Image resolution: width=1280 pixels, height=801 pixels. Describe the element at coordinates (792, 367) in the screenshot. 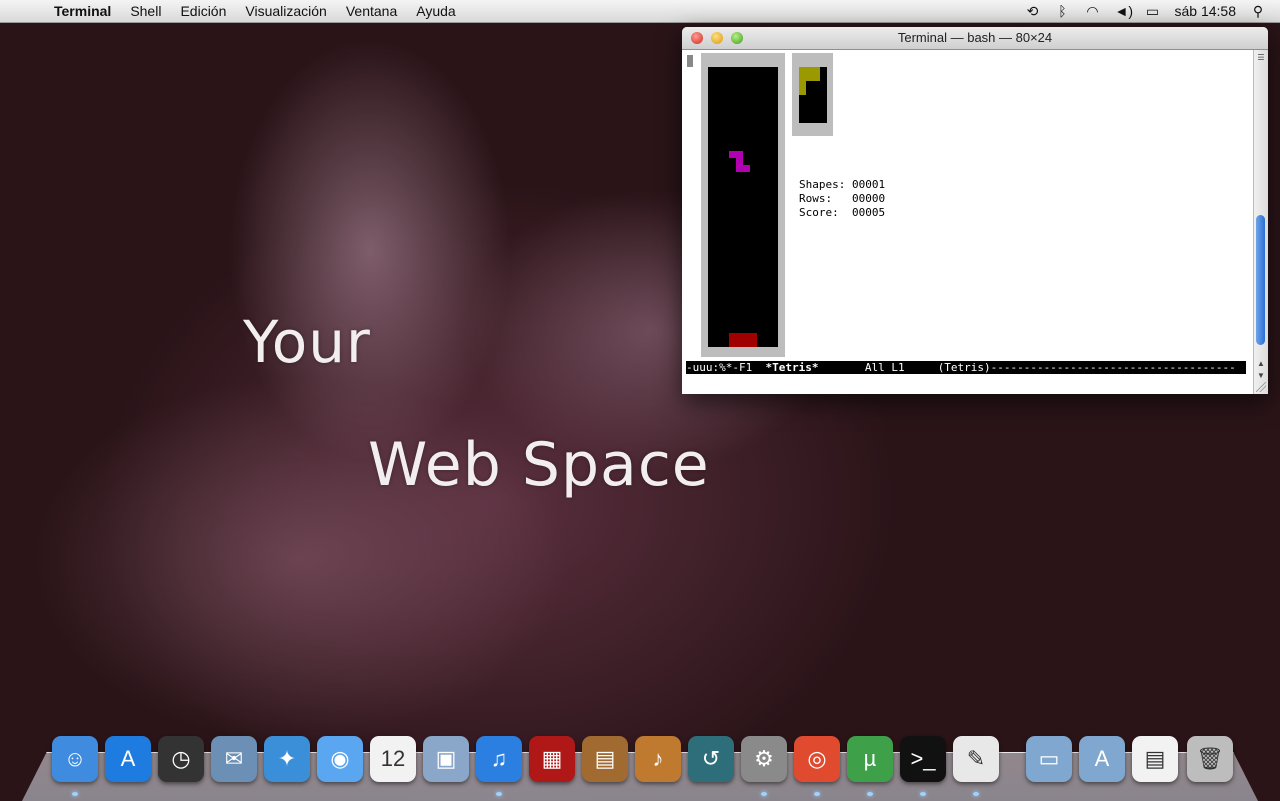

I see `mode-line-buffer: *Tetris*` at that location.